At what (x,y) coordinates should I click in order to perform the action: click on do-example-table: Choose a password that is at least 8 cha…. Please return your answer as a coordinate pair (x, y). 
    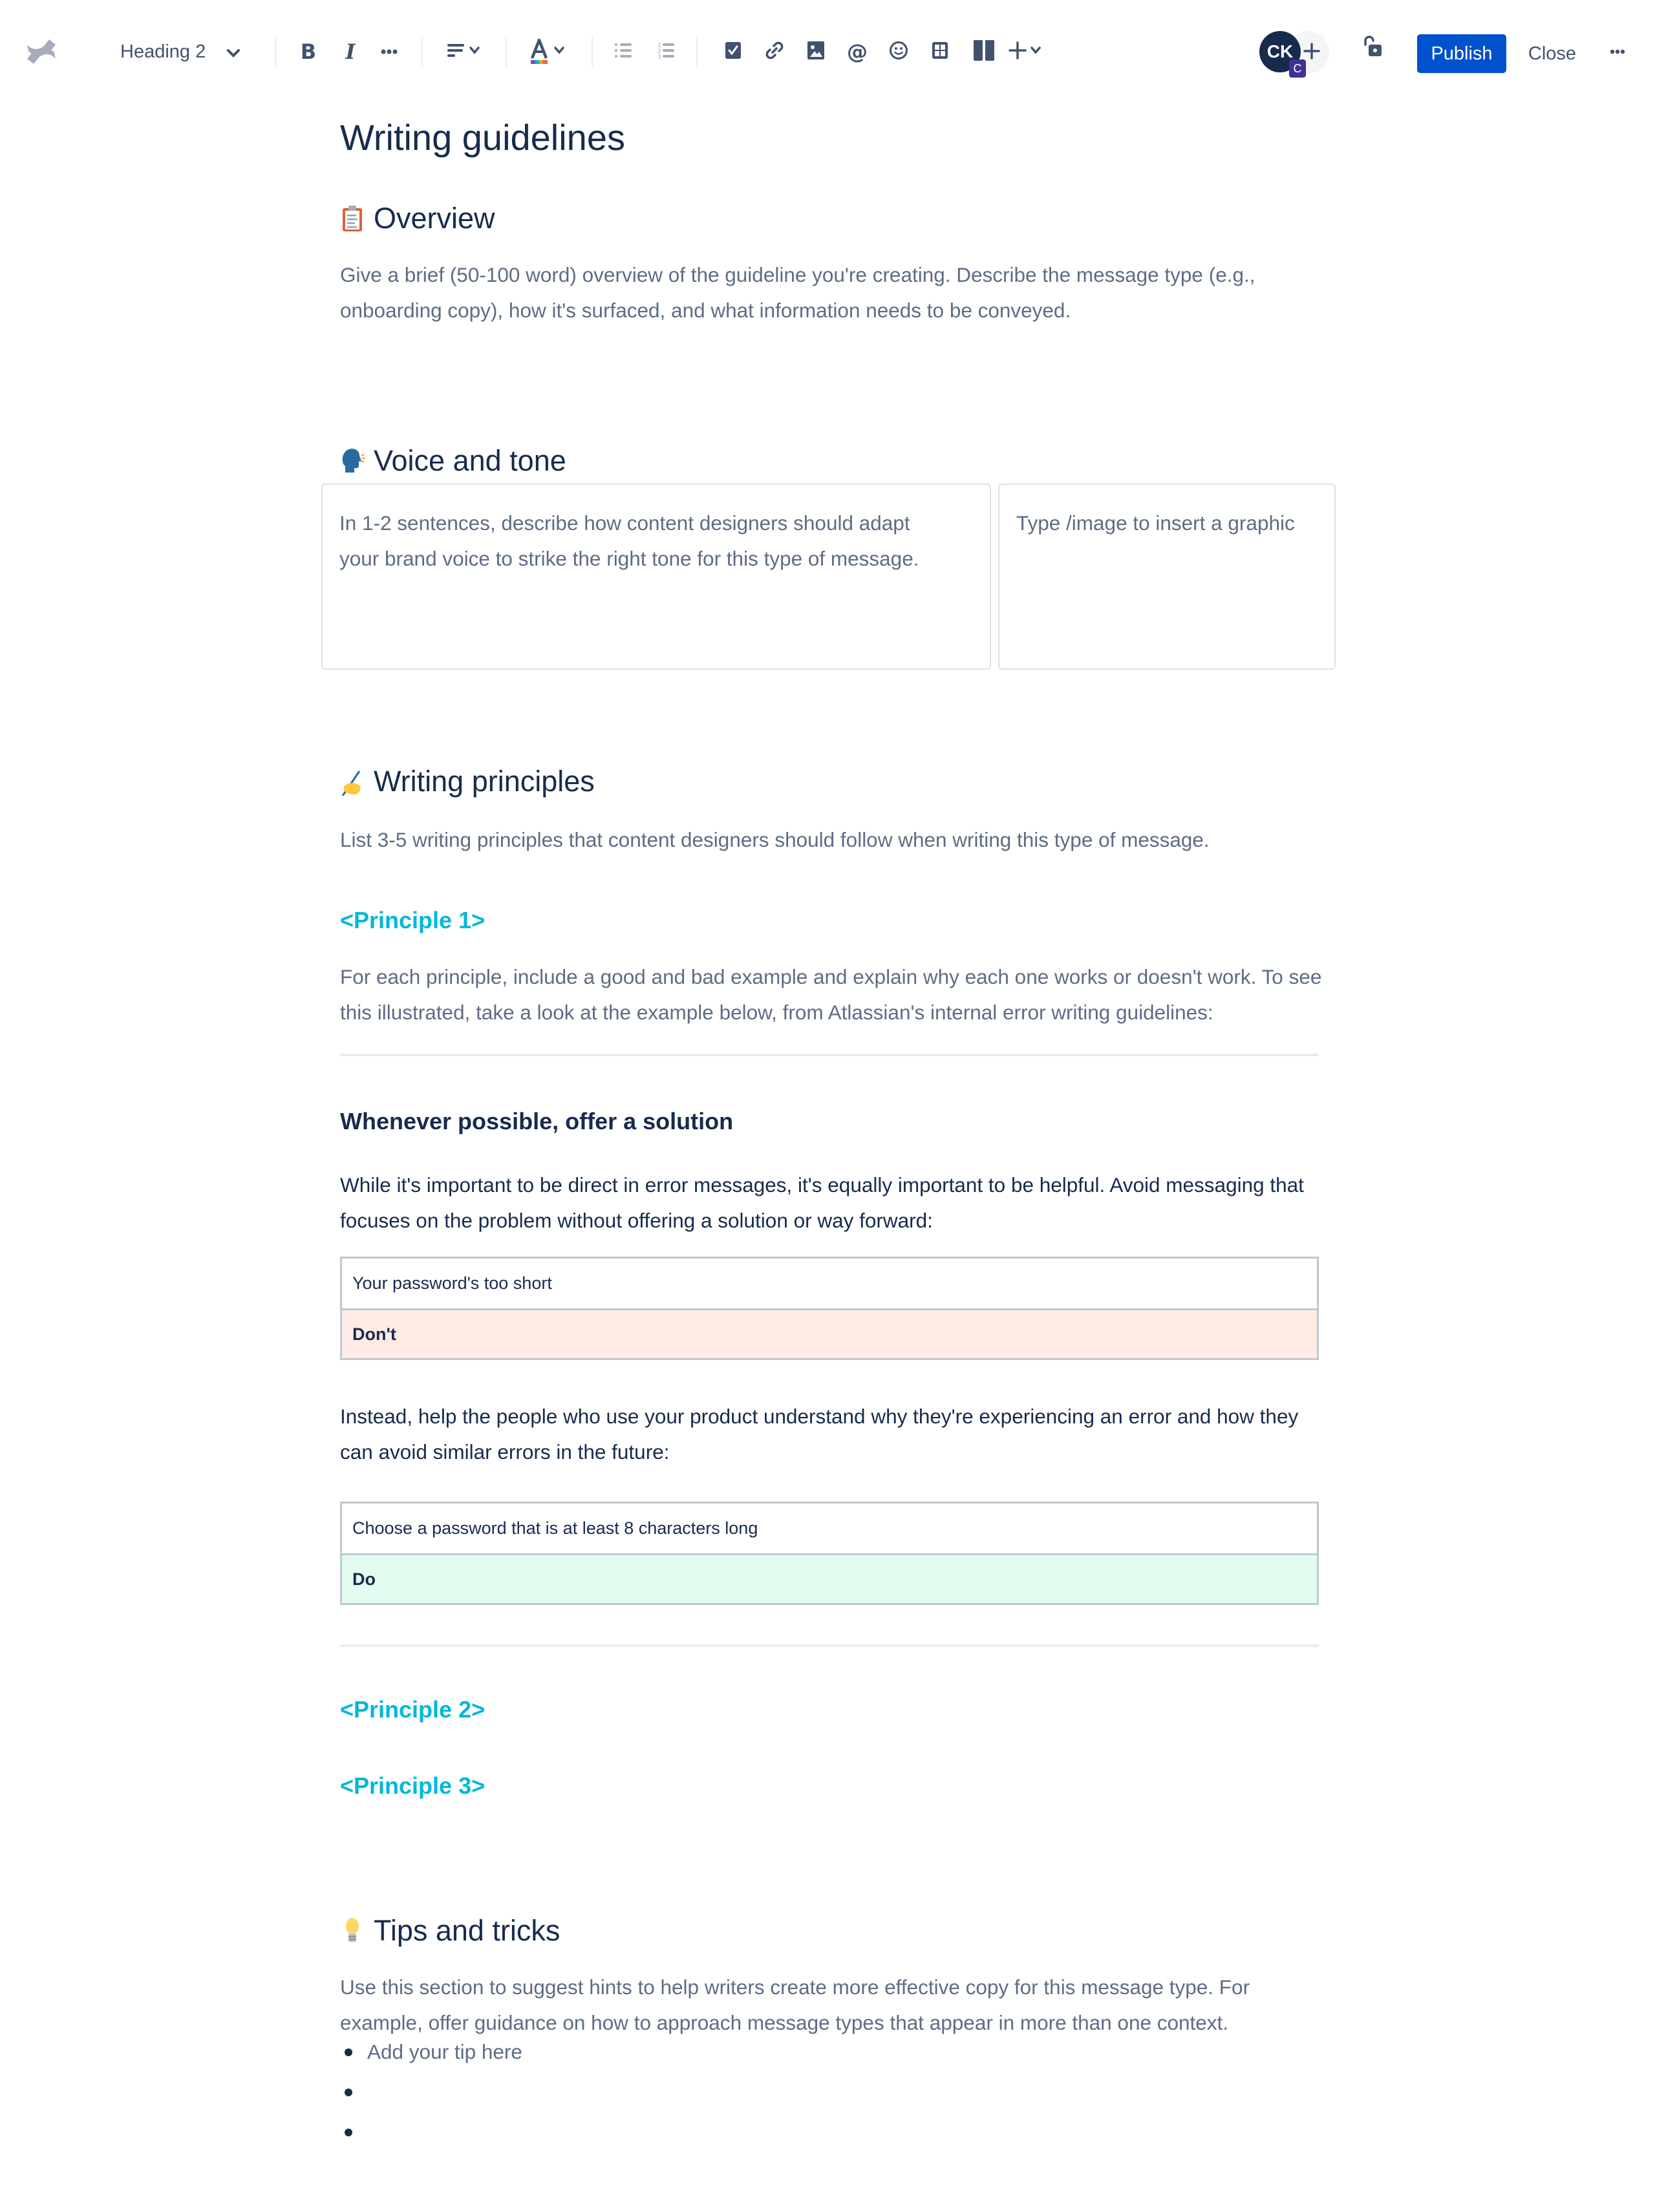
    Looking at the image, I should click on (829, 1553).